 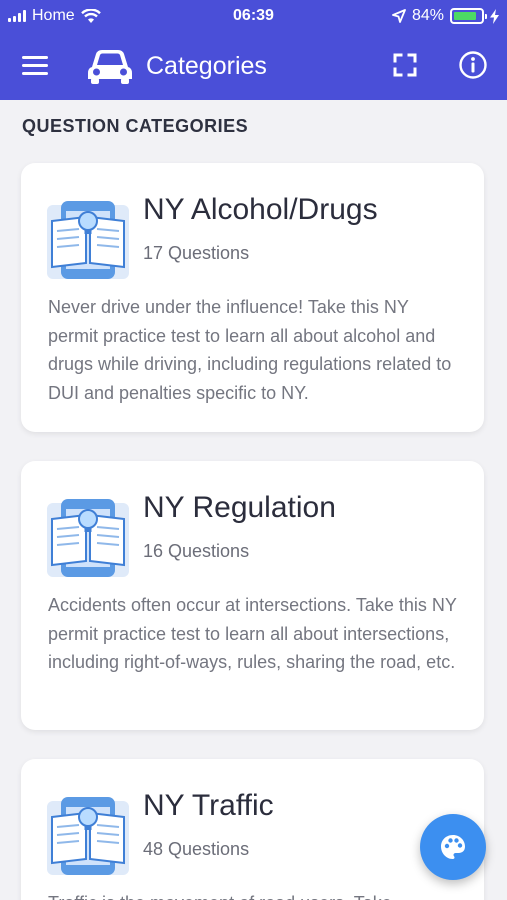 What do you see at coordinates (35, 66) in the screenshot?
I see `menu-icon` at bounding box center [35, 66].